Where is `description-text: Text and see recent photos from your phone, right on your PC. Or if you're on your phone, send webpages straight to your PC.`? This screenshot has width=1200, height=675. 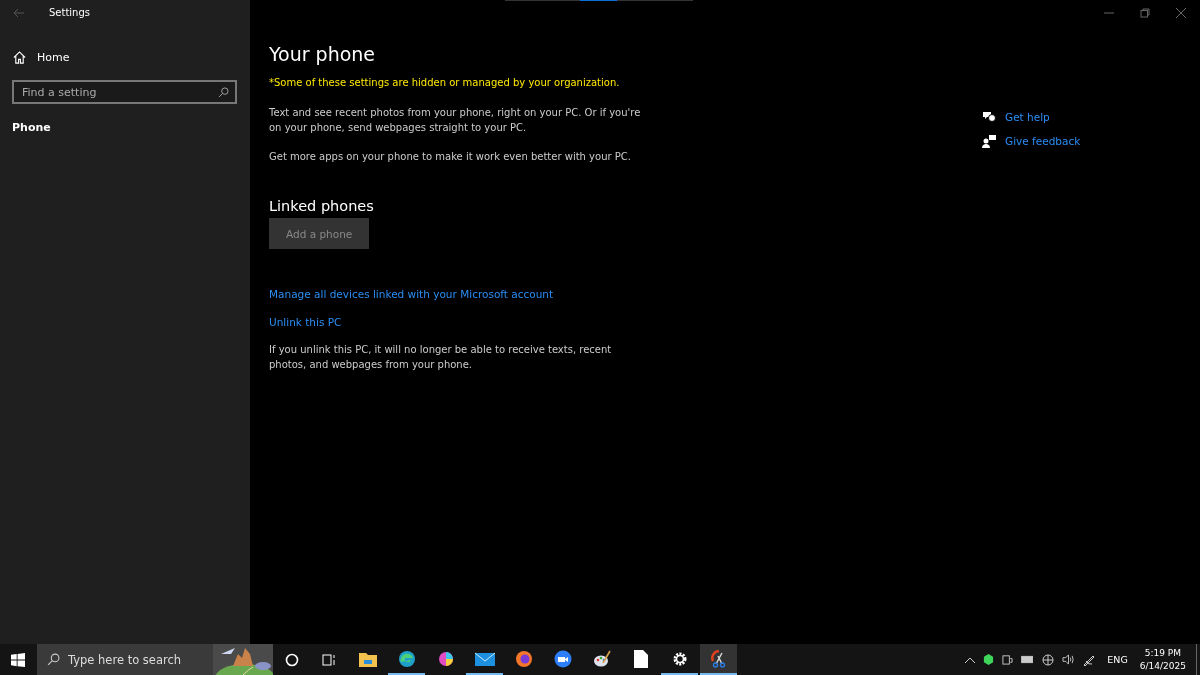 description-text: Text and see recent photos from your phone, right on your PC. Or if you're on your phone, send webpages straight to your PC. is located at coordinates (455, 120).